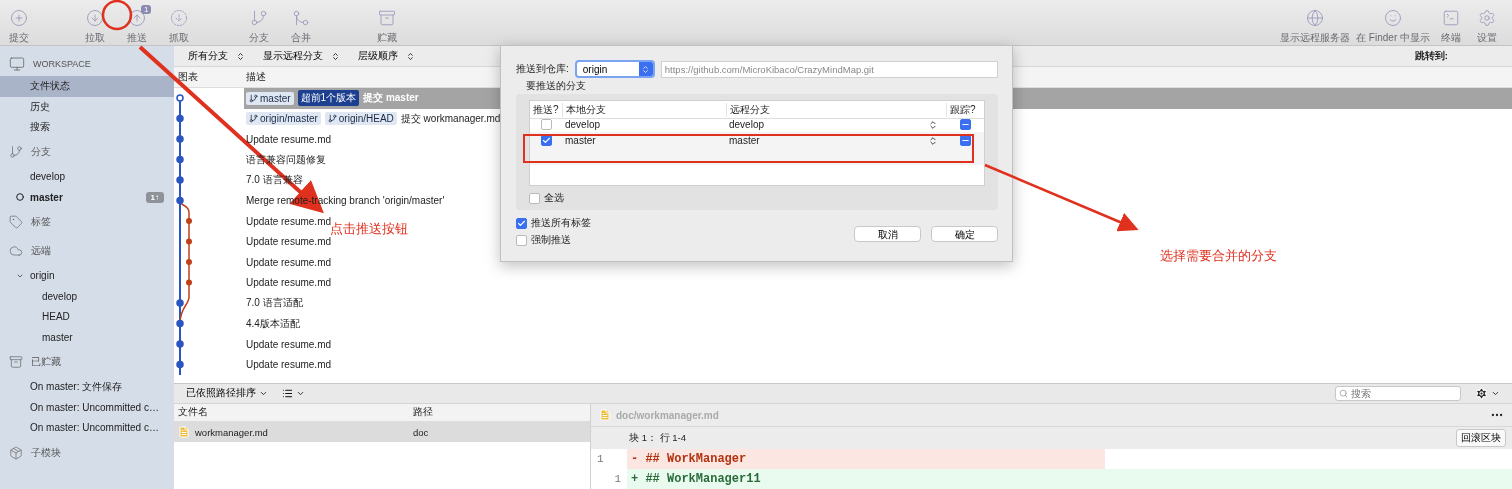 This screenshot has height=489, width=1512. Describe the element at coordinates (270, 98) in the screenshot. I see `branch-tag: master` at that location.